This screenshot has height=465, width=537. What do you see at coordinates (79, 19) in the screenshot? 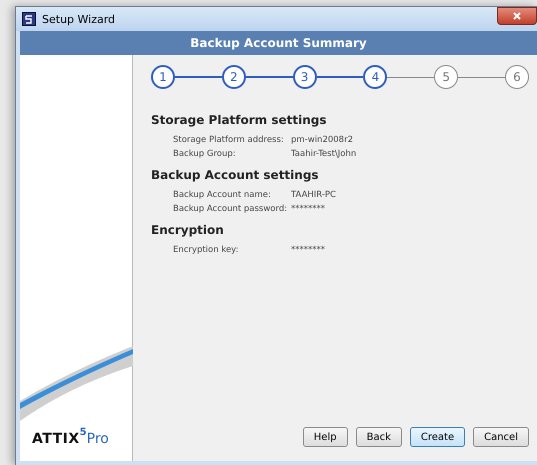
I see `window-title: Setup Wizard` at bounding box center [79, 19].